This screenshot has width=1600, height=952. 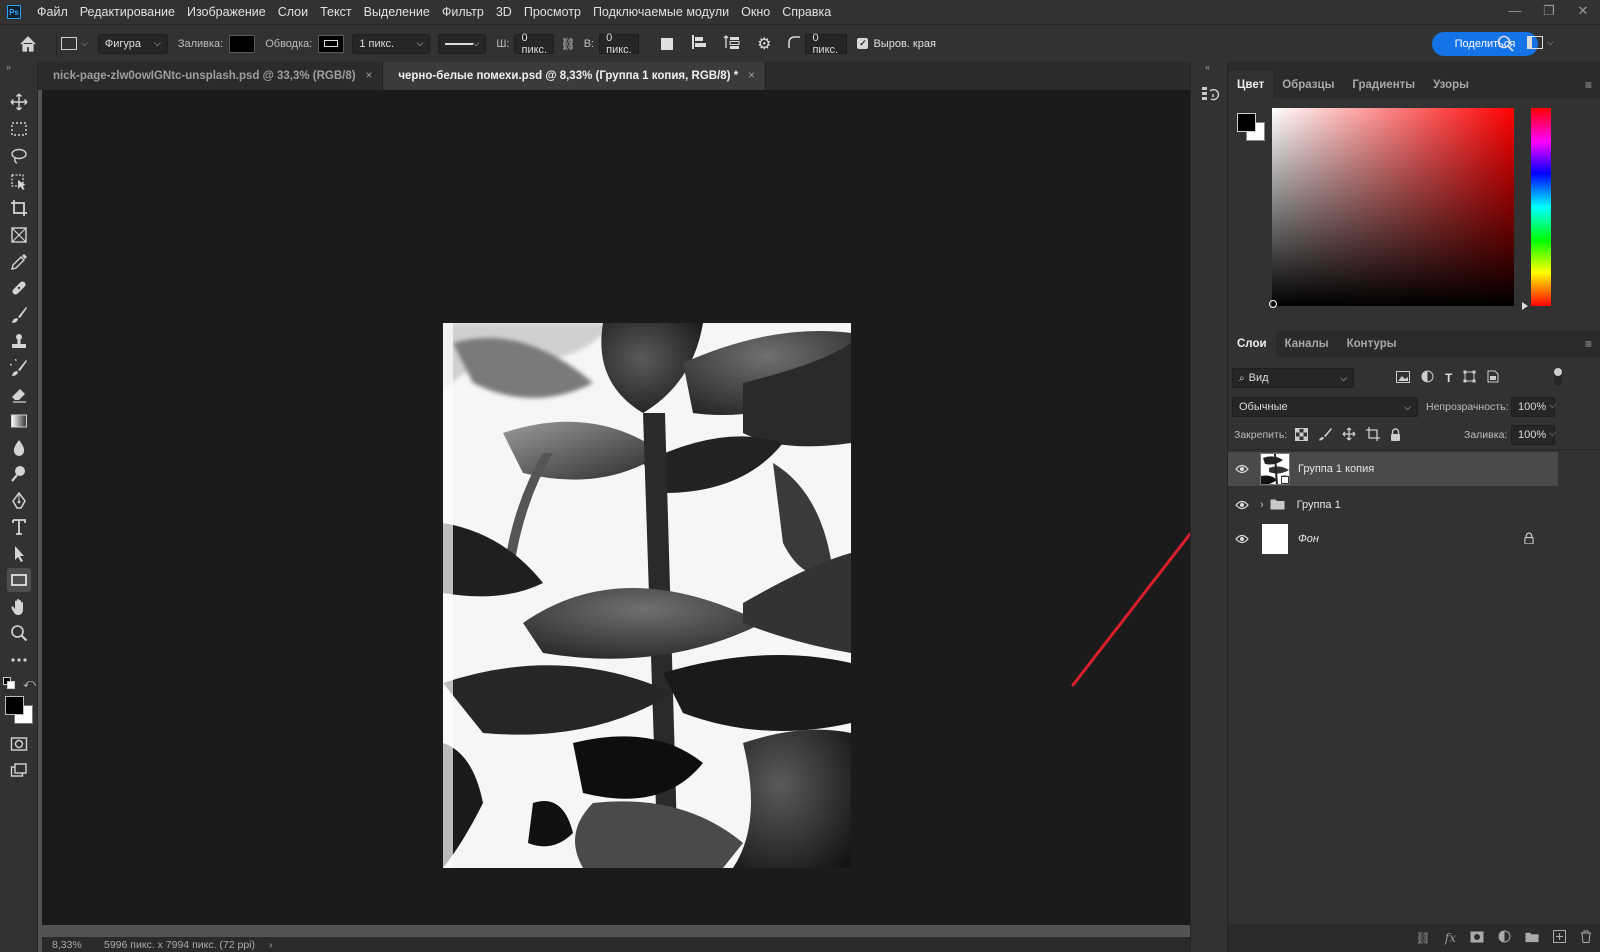 I want to click on menu-help: Справка, so click(x=806, y=12).